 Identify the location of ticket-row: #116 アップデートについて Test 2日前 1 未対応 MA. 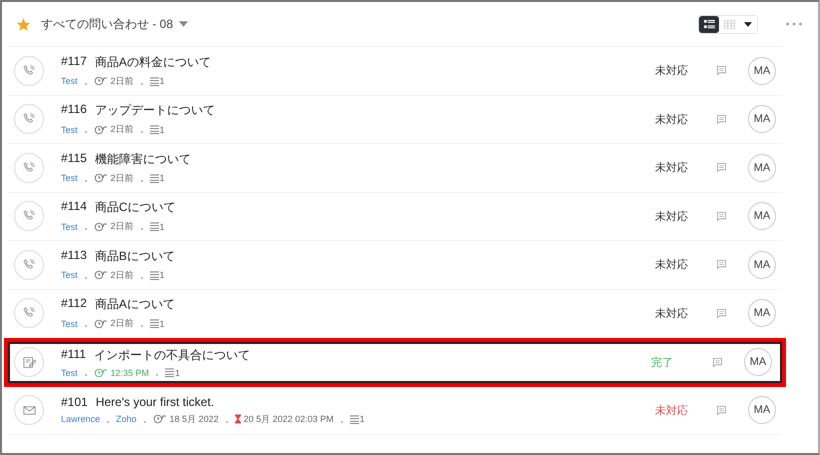
(395, 120).